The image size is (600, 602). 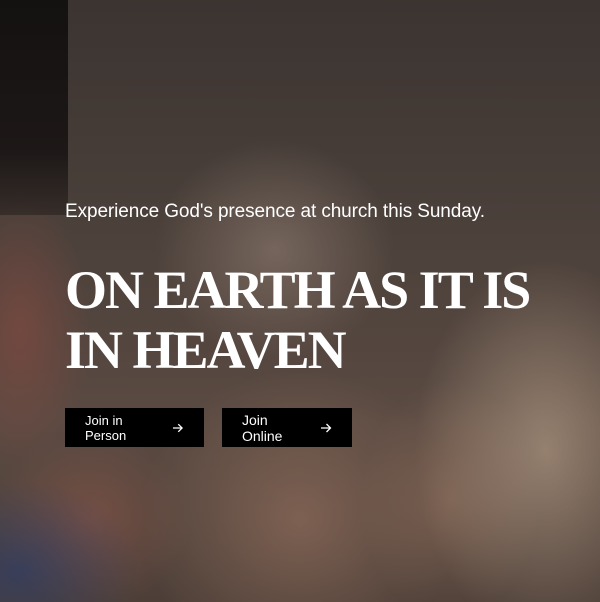 I want to click on hero-headline-line-1: ON EARTH AS IT IS, so click(x=298, y=290).